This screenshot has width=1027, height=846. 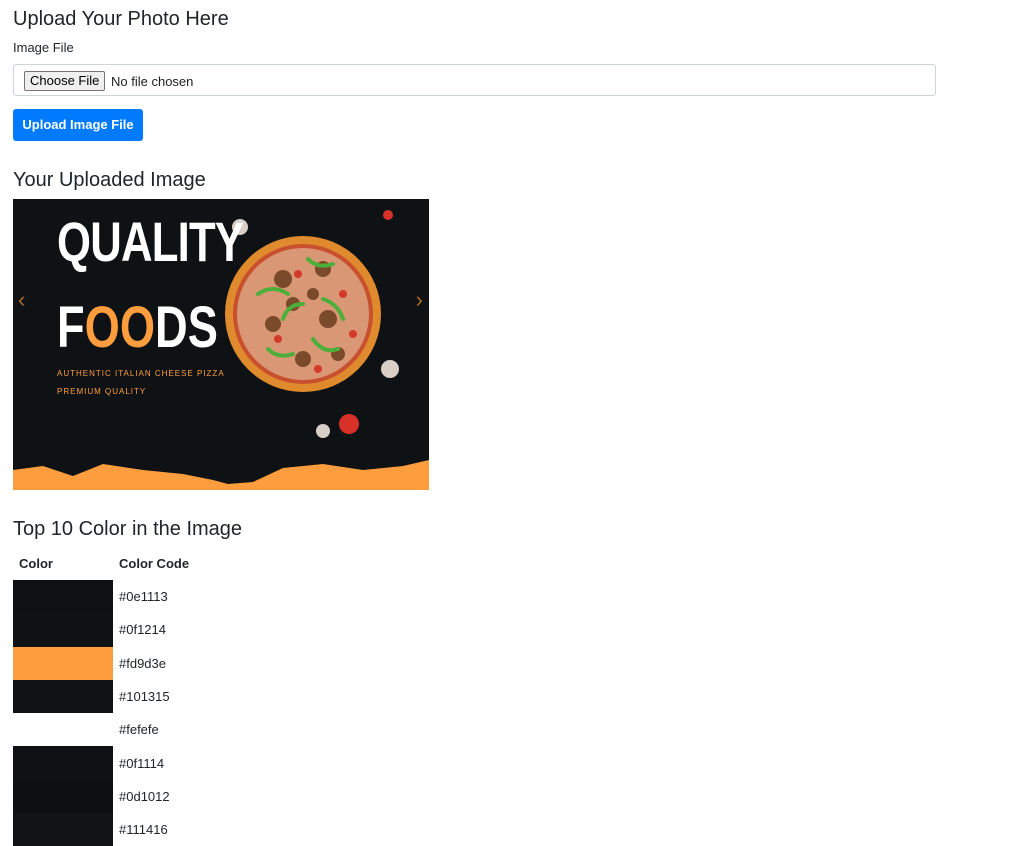 I want to click on image-file-label: Image File, so click(x=43, y=47).